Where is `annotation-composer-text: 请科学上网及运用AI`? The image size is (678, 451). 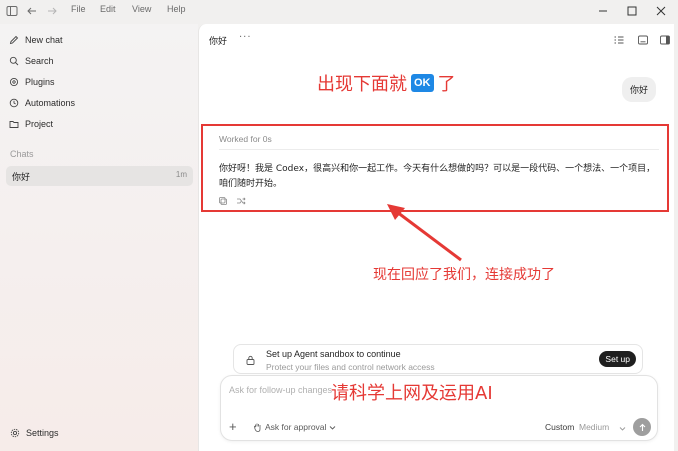 annotation-composer-text: 请科学上网及运用AI is located at coordinates (412, 393).